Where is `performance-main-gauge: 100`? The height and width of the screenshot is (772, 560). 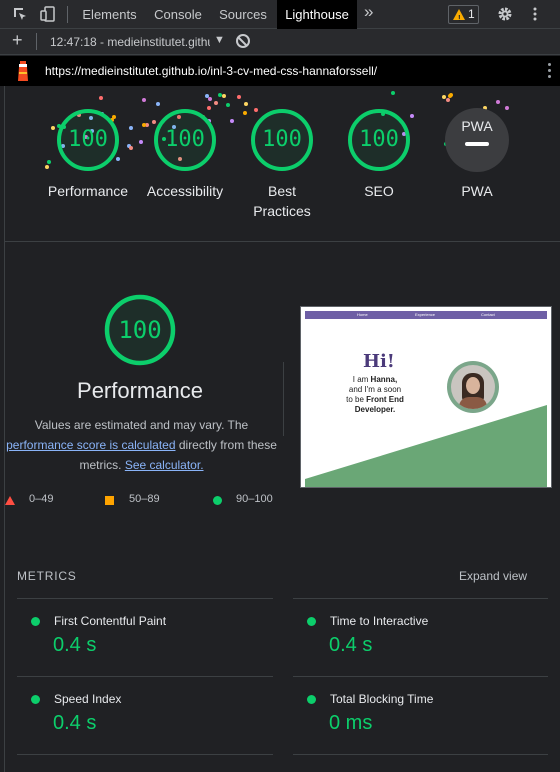 performance-main-gauge: 100 is located at coordinates (140, 330).